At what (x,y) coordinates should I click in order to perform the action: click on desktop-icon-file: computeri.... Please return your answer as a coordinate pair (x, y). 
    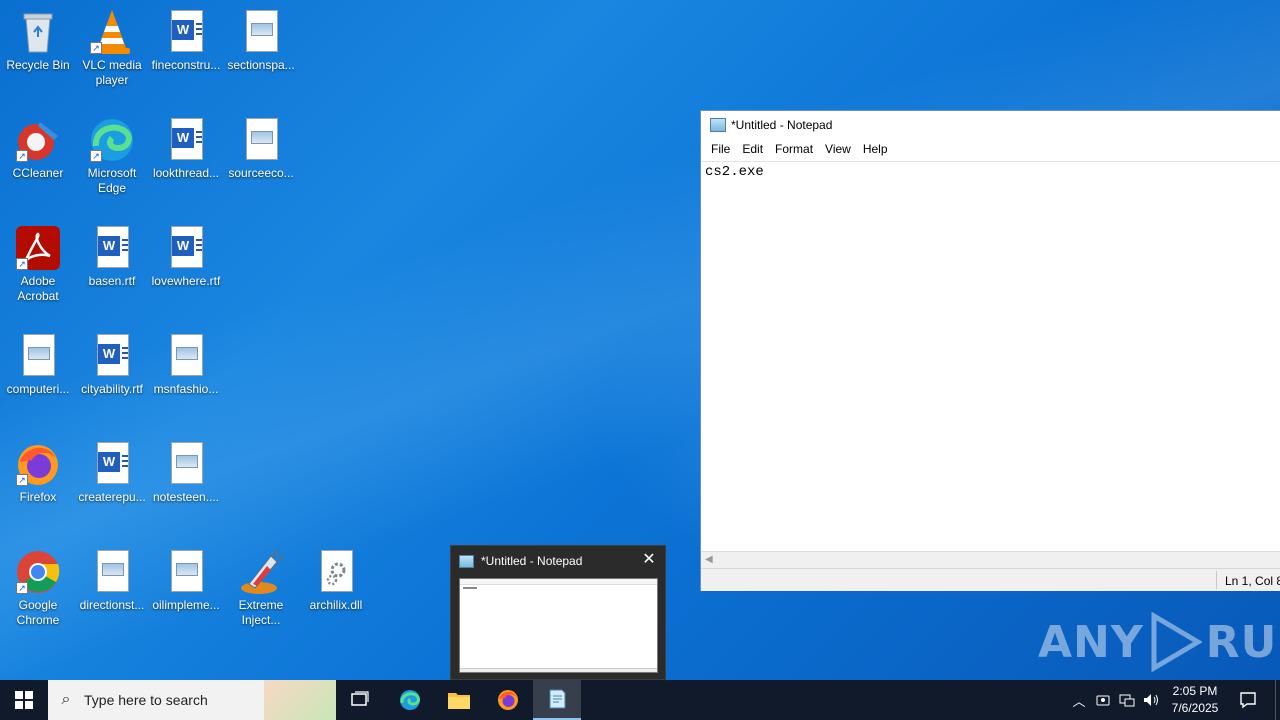
    Looking at the image, I should click on (38, 364).